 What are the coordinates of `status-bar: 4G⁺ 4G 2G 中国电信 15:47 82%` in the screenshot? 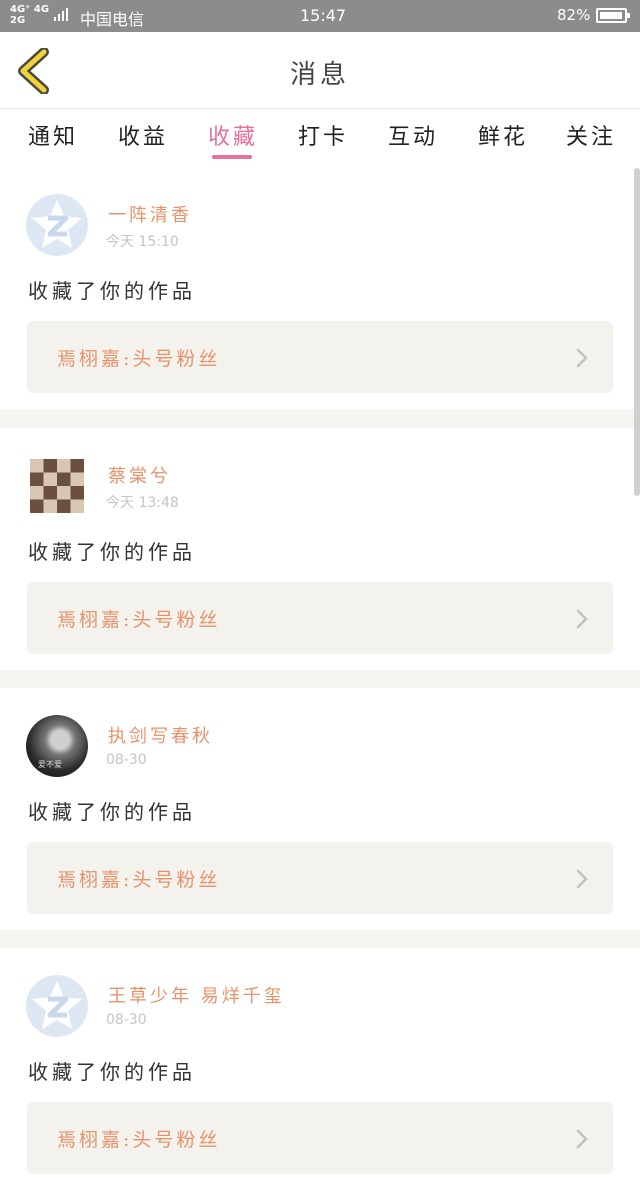 It's located at (320, 16).